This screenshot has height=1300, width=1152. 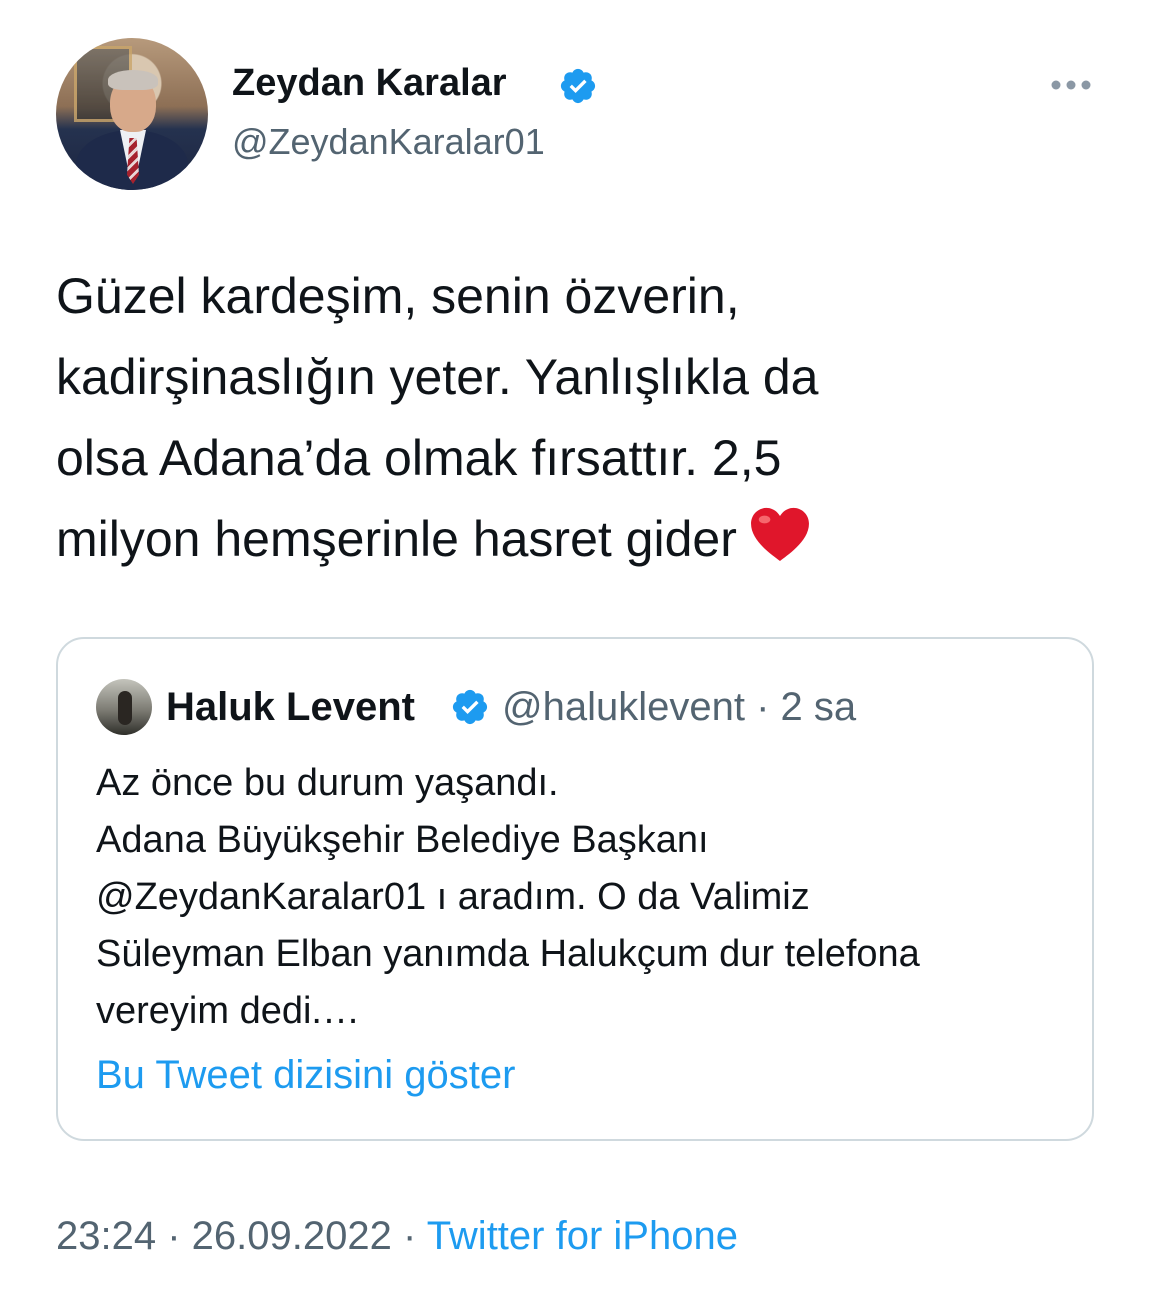 What do you see at coordinates (1071, 85) in the screenshot?
I see `more-options-icon` at bounding box center [1071, 85].